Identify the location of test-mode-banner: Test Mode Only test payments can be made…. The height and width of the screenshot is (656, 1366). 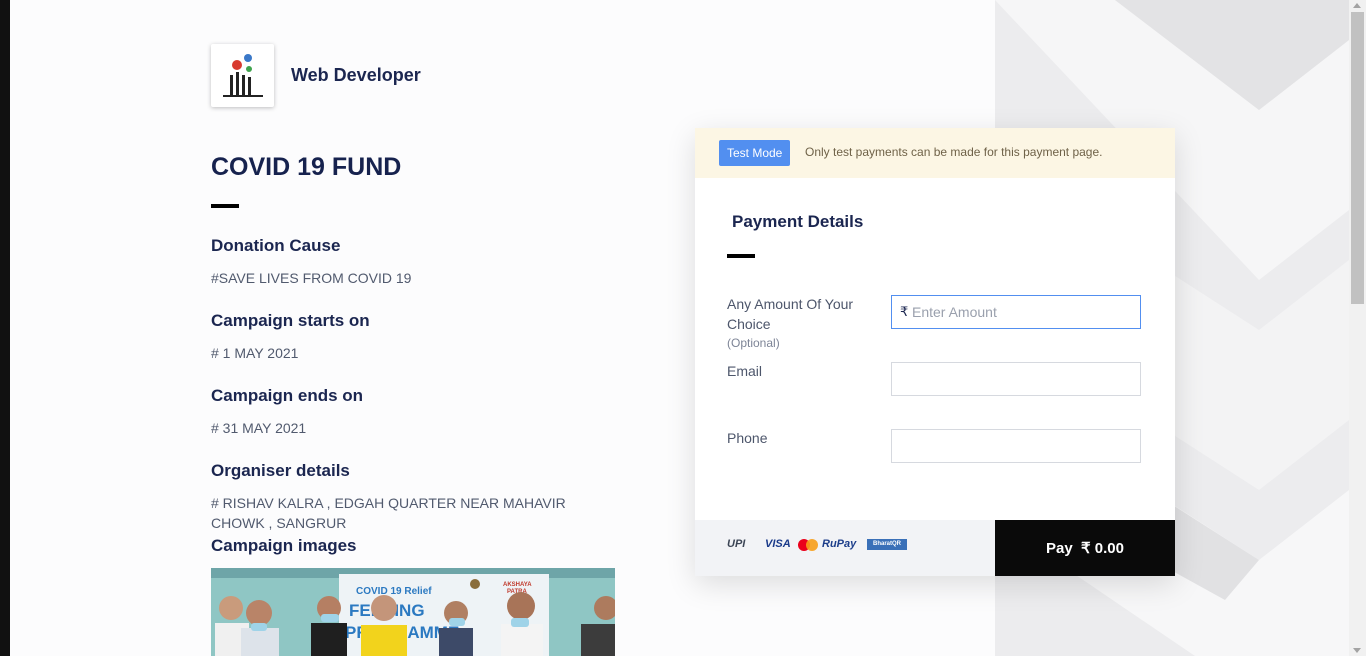
(935, 153).